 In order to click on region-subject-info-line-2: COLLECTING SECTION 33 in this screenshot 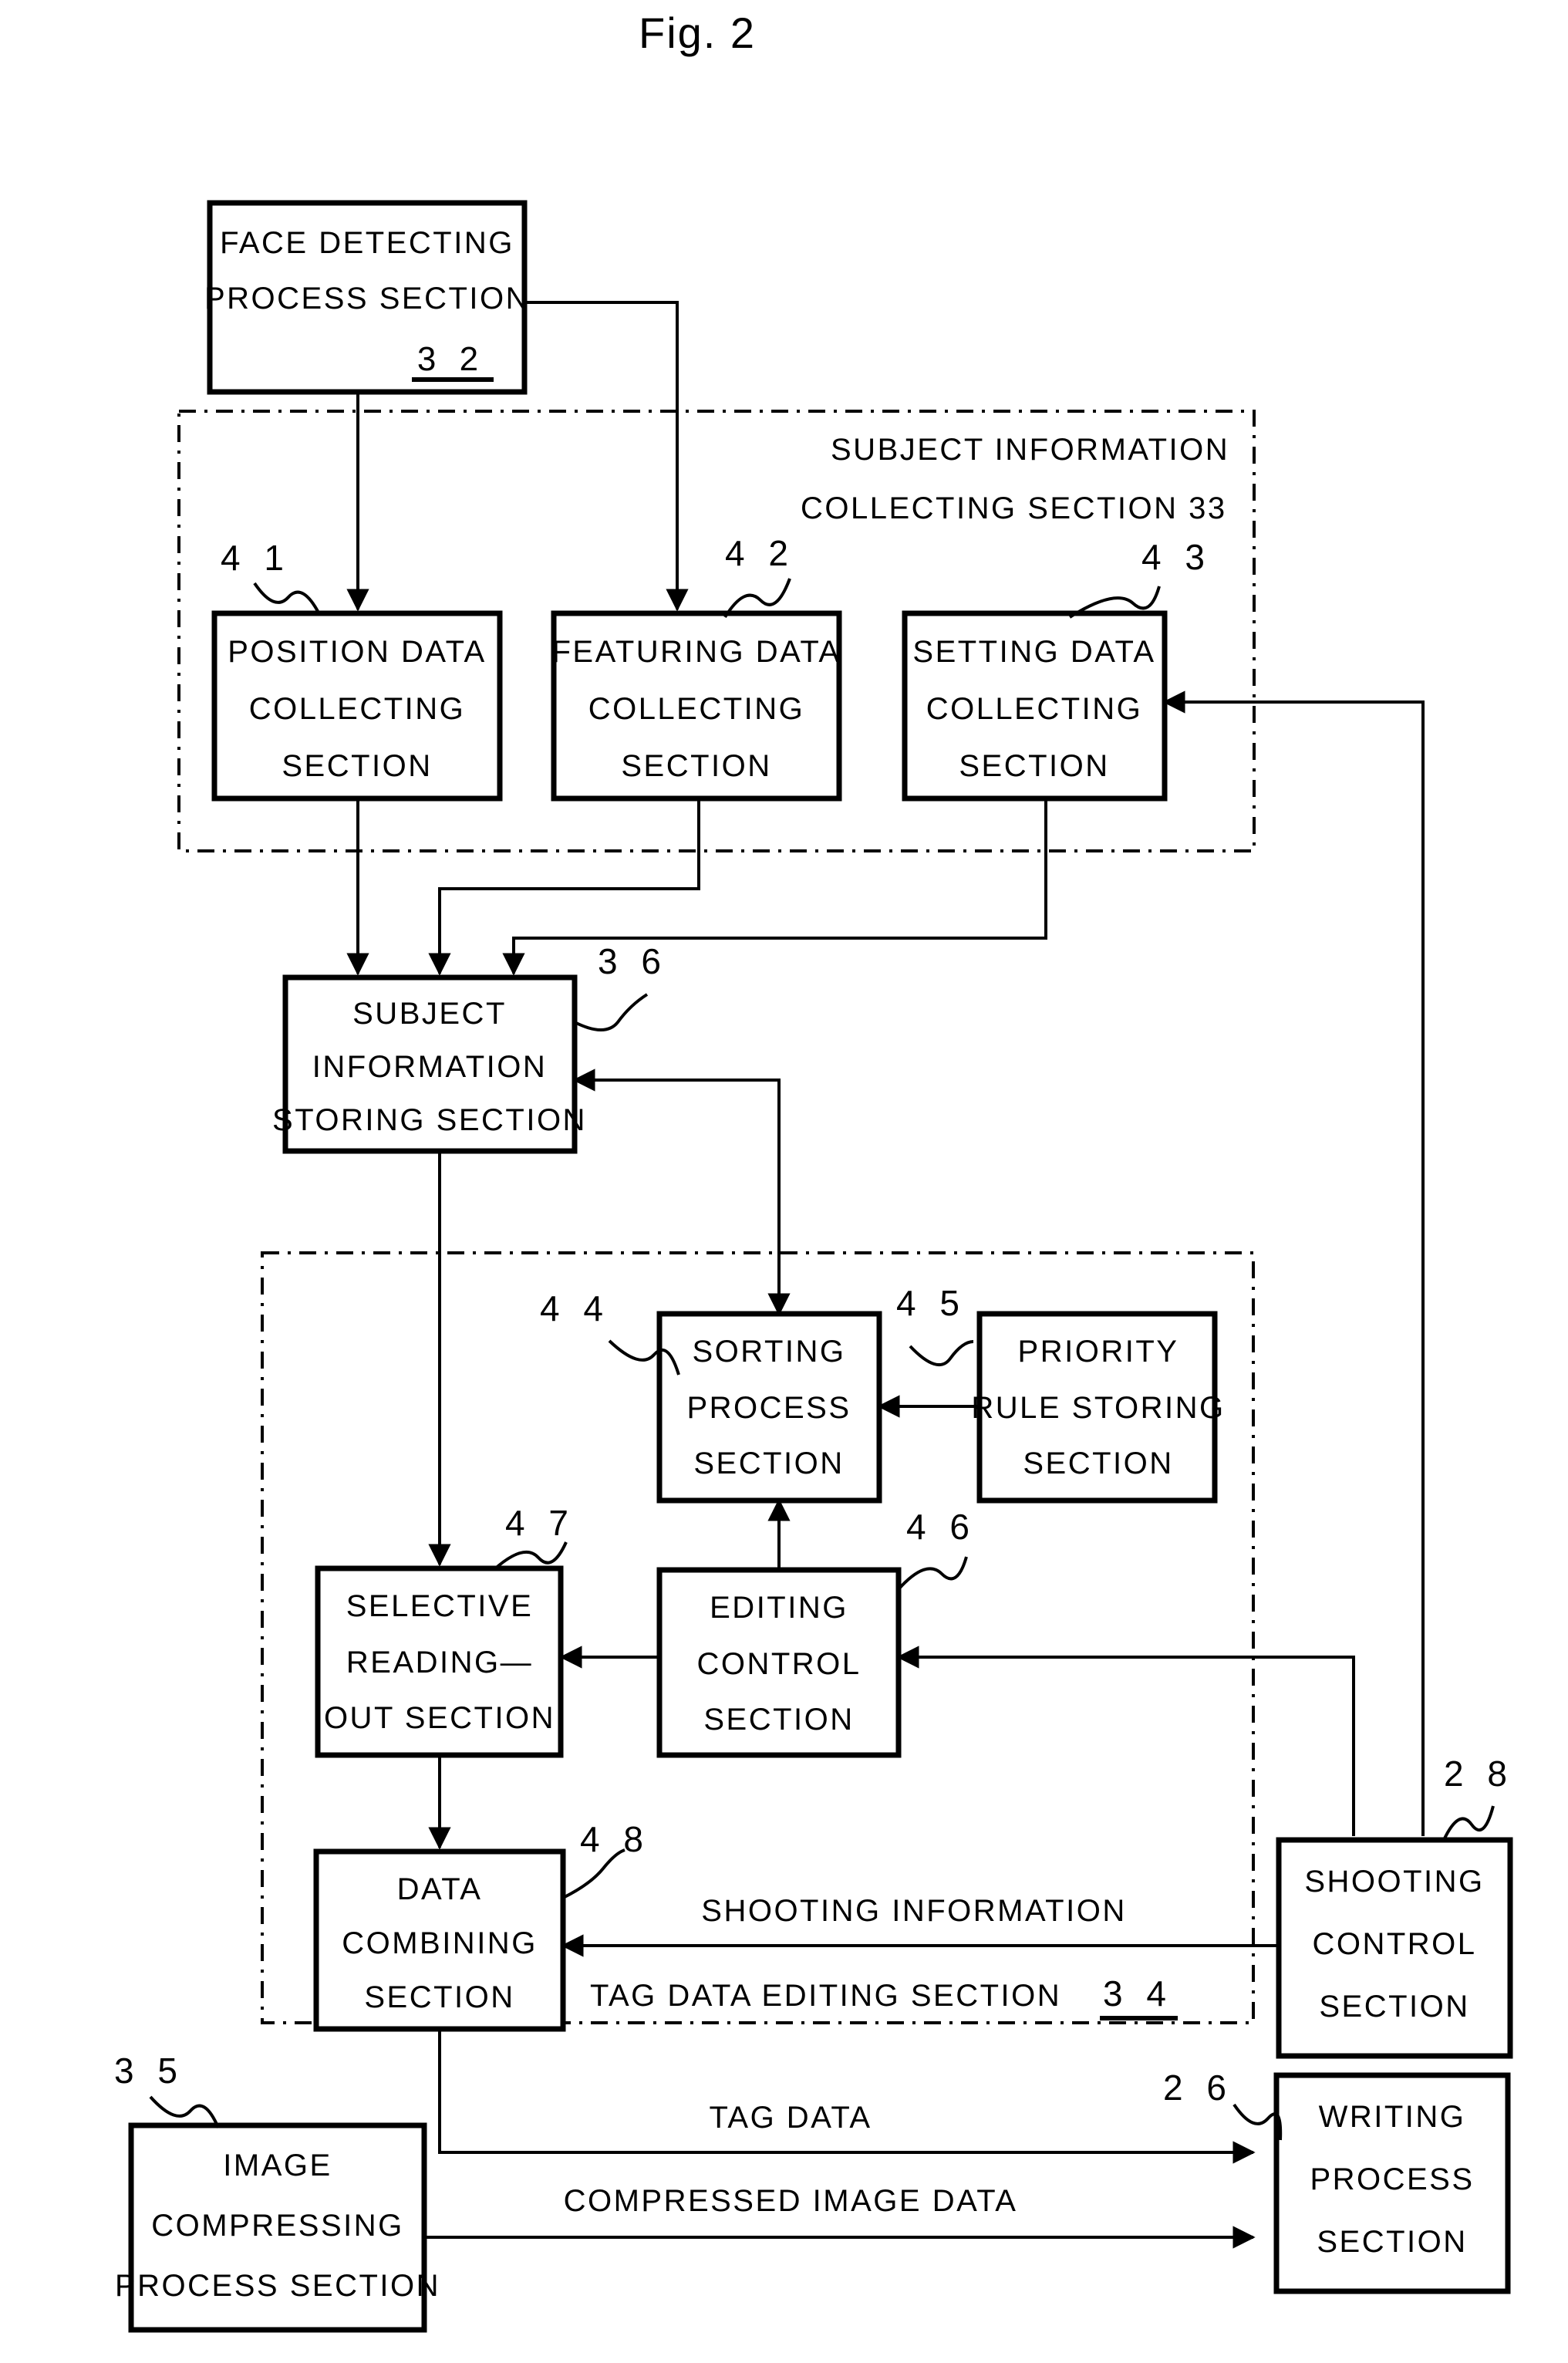, I will do `click(1014, 508)`.